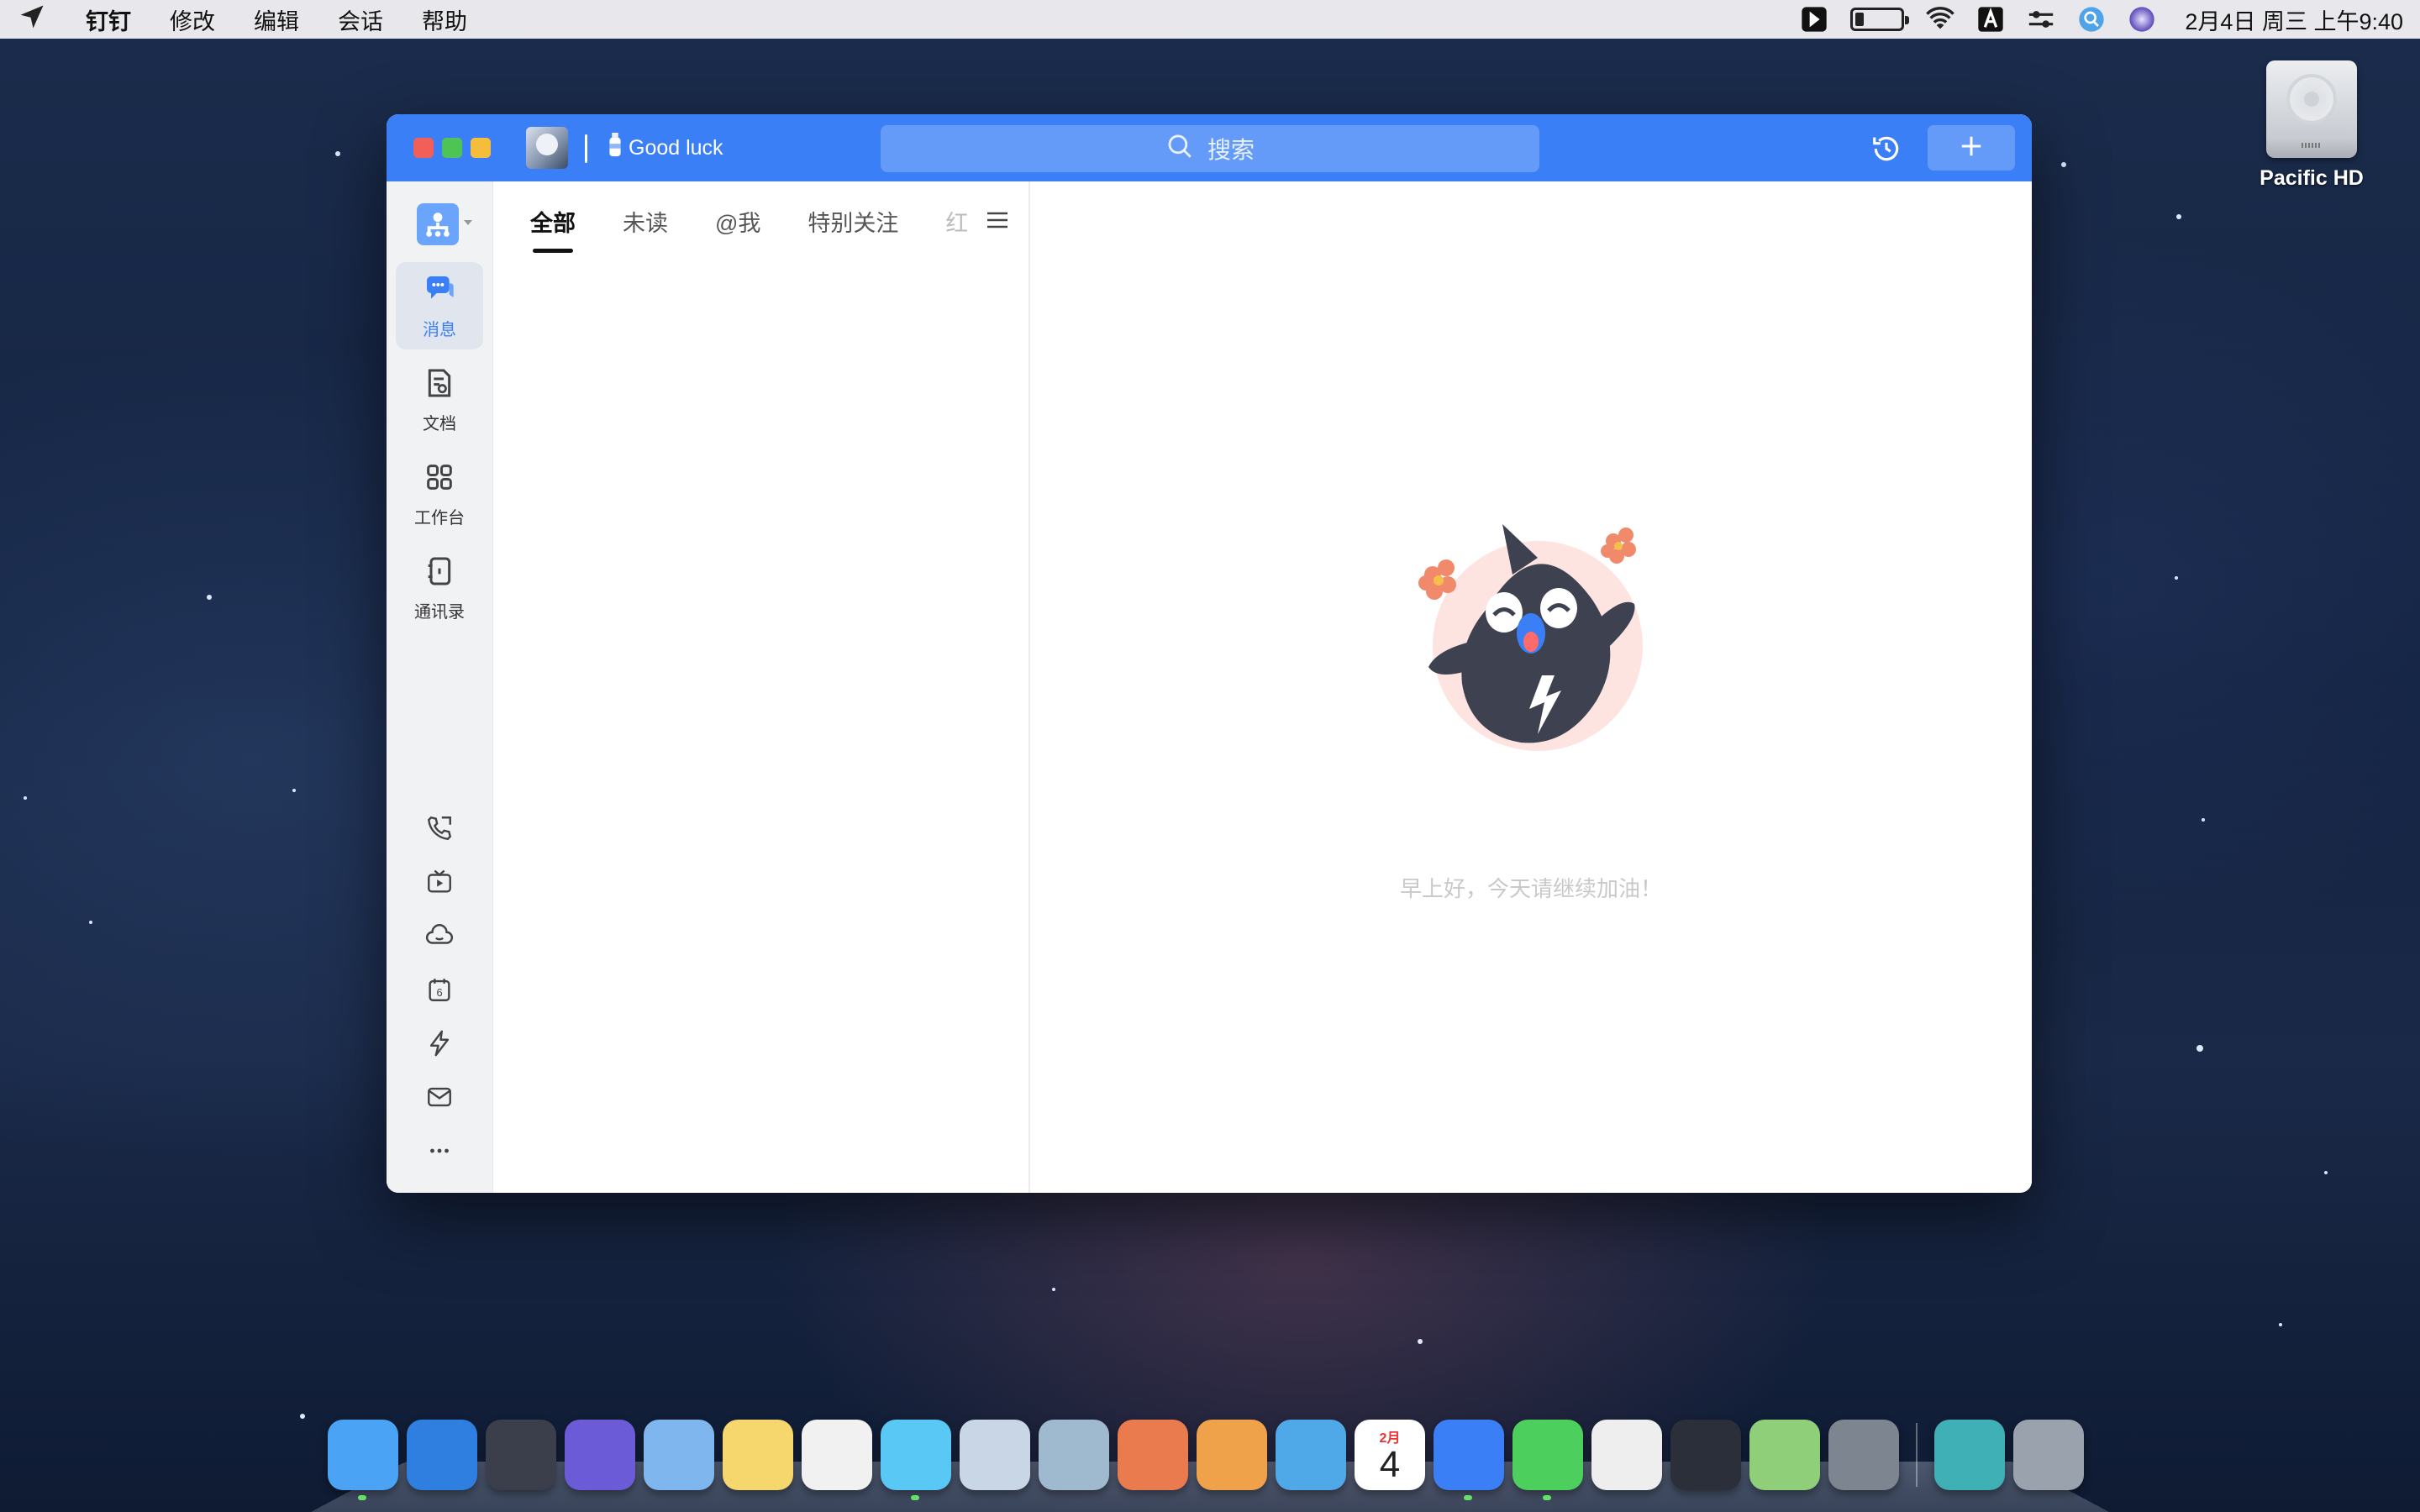 This screenshot has width=2420, height=1512. Describe the element at coordinates (1231, 150) in the screenshot. I see `search-placeholder: 搜索` at that location.